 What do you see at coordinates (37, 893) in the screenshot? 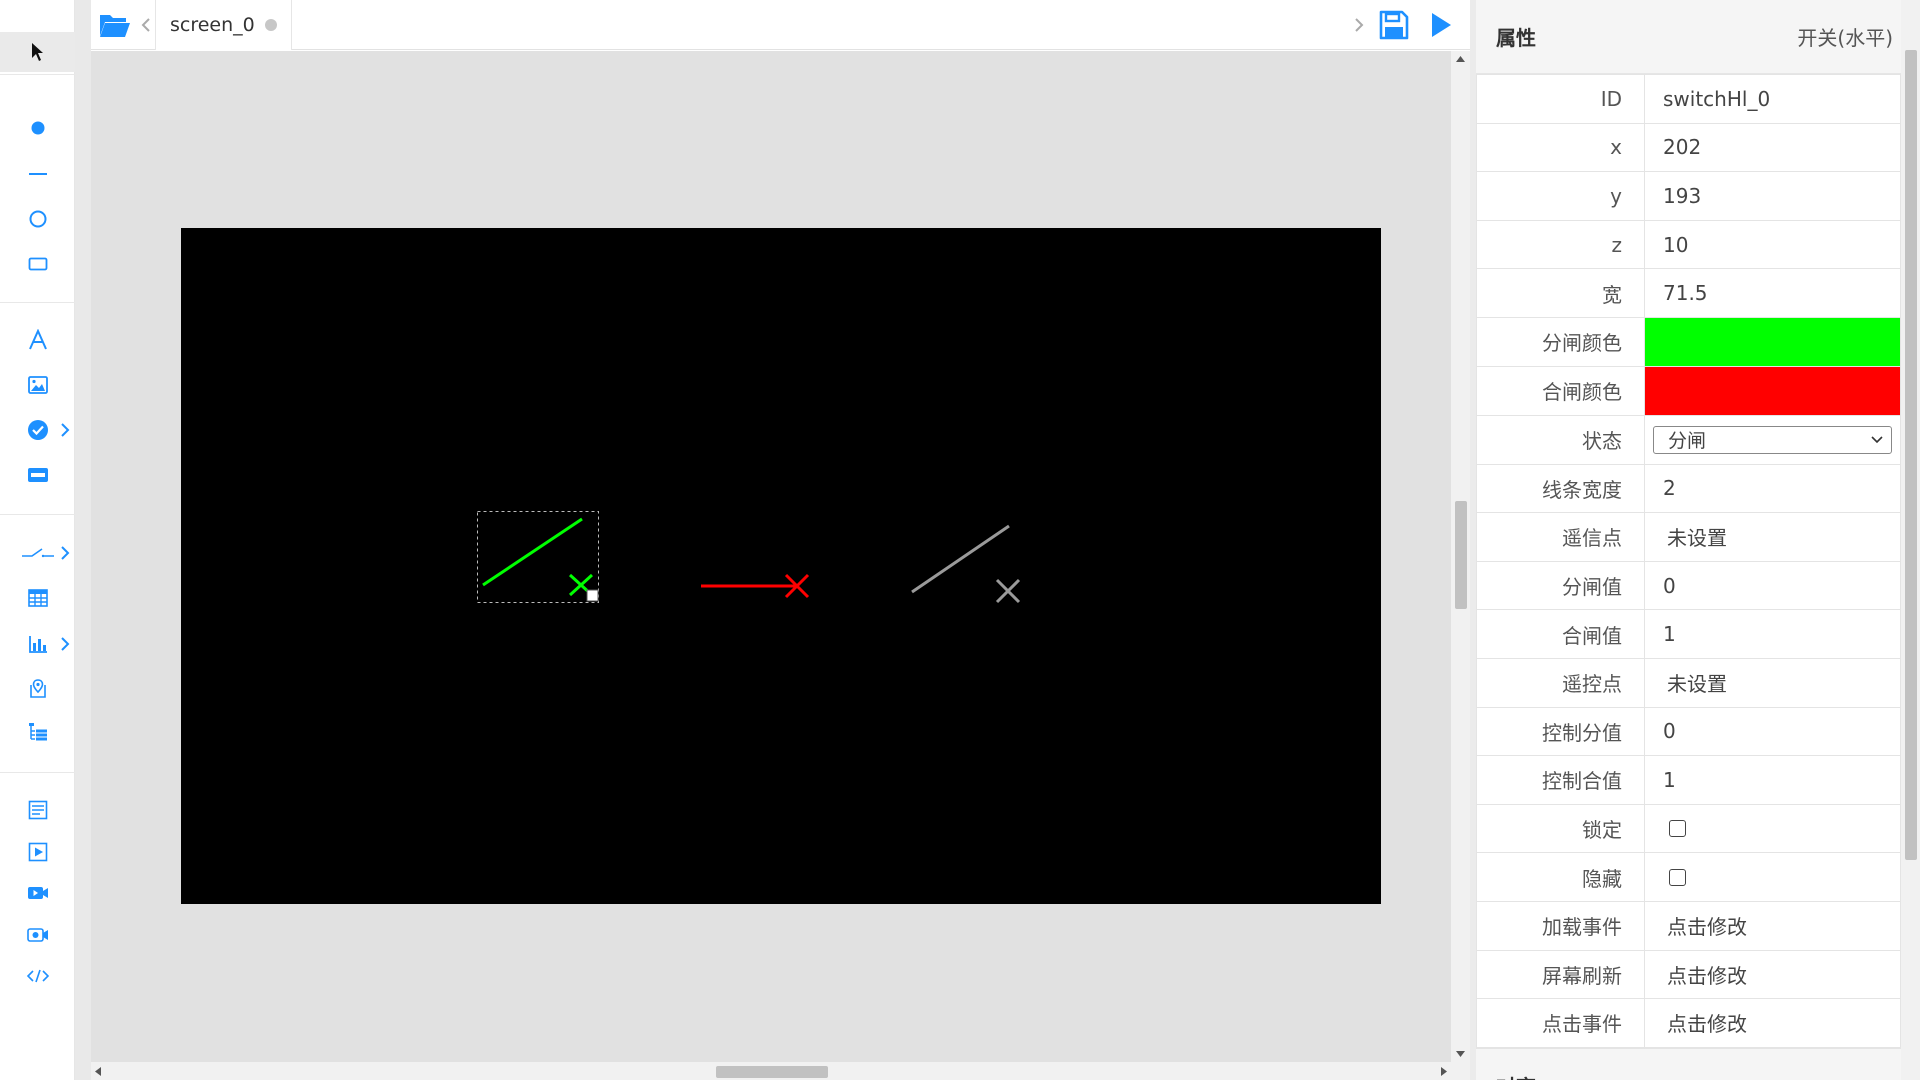
I see `video-tool` at bounding box center [37, 893].